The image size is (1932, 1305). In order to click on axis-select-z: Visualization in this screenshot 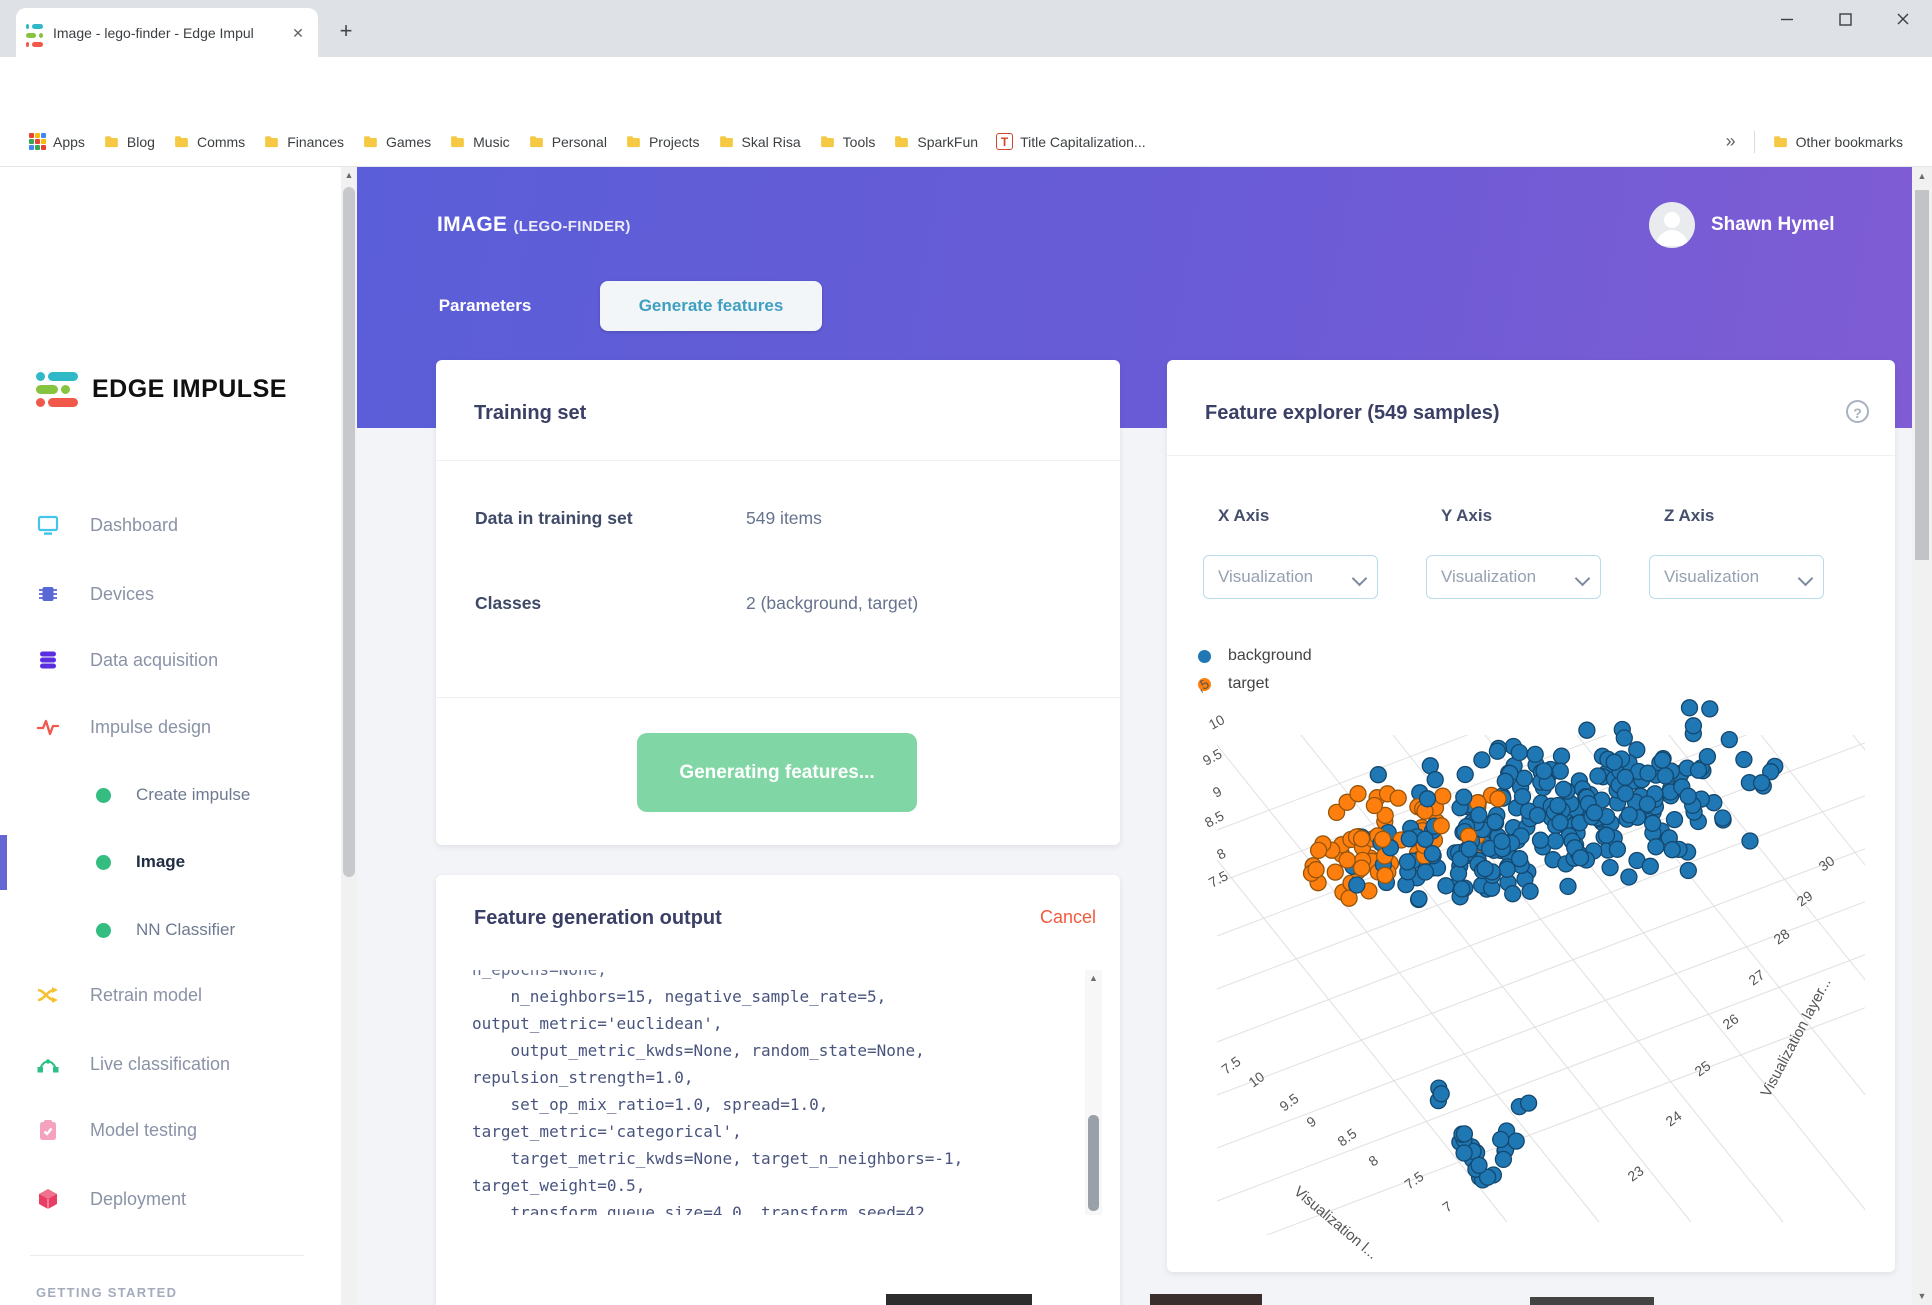, I will do `click(1736, 577)`.